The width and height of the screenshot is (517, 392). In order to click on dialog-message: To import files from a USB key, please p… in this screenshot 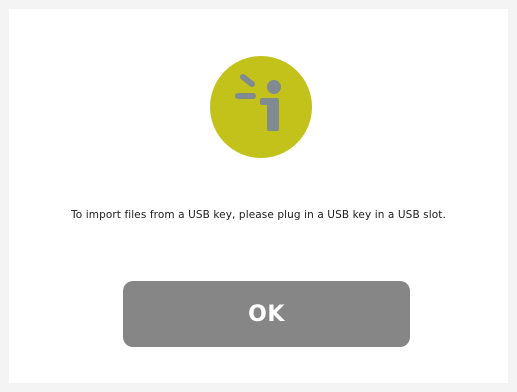, I will do `click(258, 215)`.